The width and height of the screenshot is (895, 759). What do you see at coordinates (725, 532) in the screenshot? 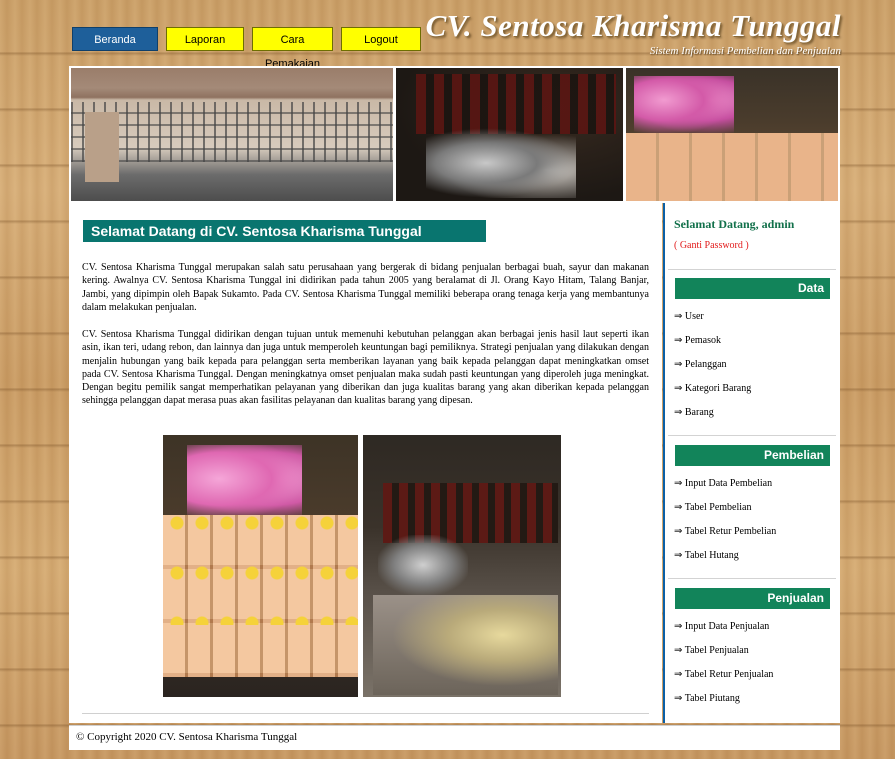
I see `sidebar-item-tabel-retur-pembelian: ⇒ Tabel Retur Pembelian` at bounding box center [725, 532].